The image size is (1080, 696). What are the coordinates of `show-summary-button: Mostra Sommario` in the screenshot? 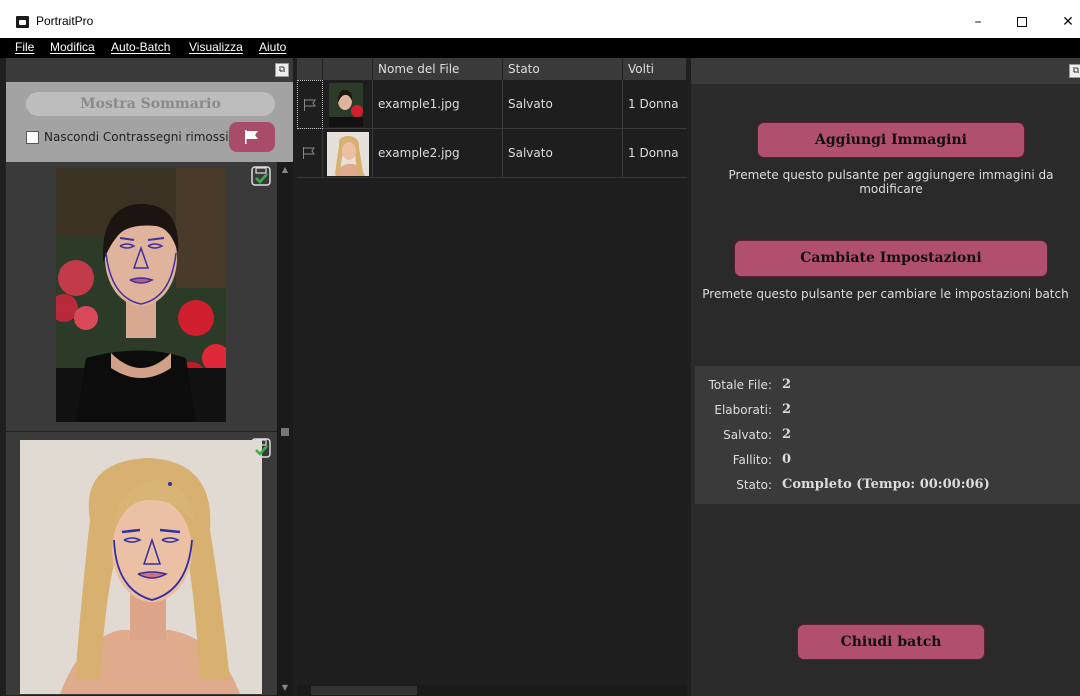 It's located at (150, 104).